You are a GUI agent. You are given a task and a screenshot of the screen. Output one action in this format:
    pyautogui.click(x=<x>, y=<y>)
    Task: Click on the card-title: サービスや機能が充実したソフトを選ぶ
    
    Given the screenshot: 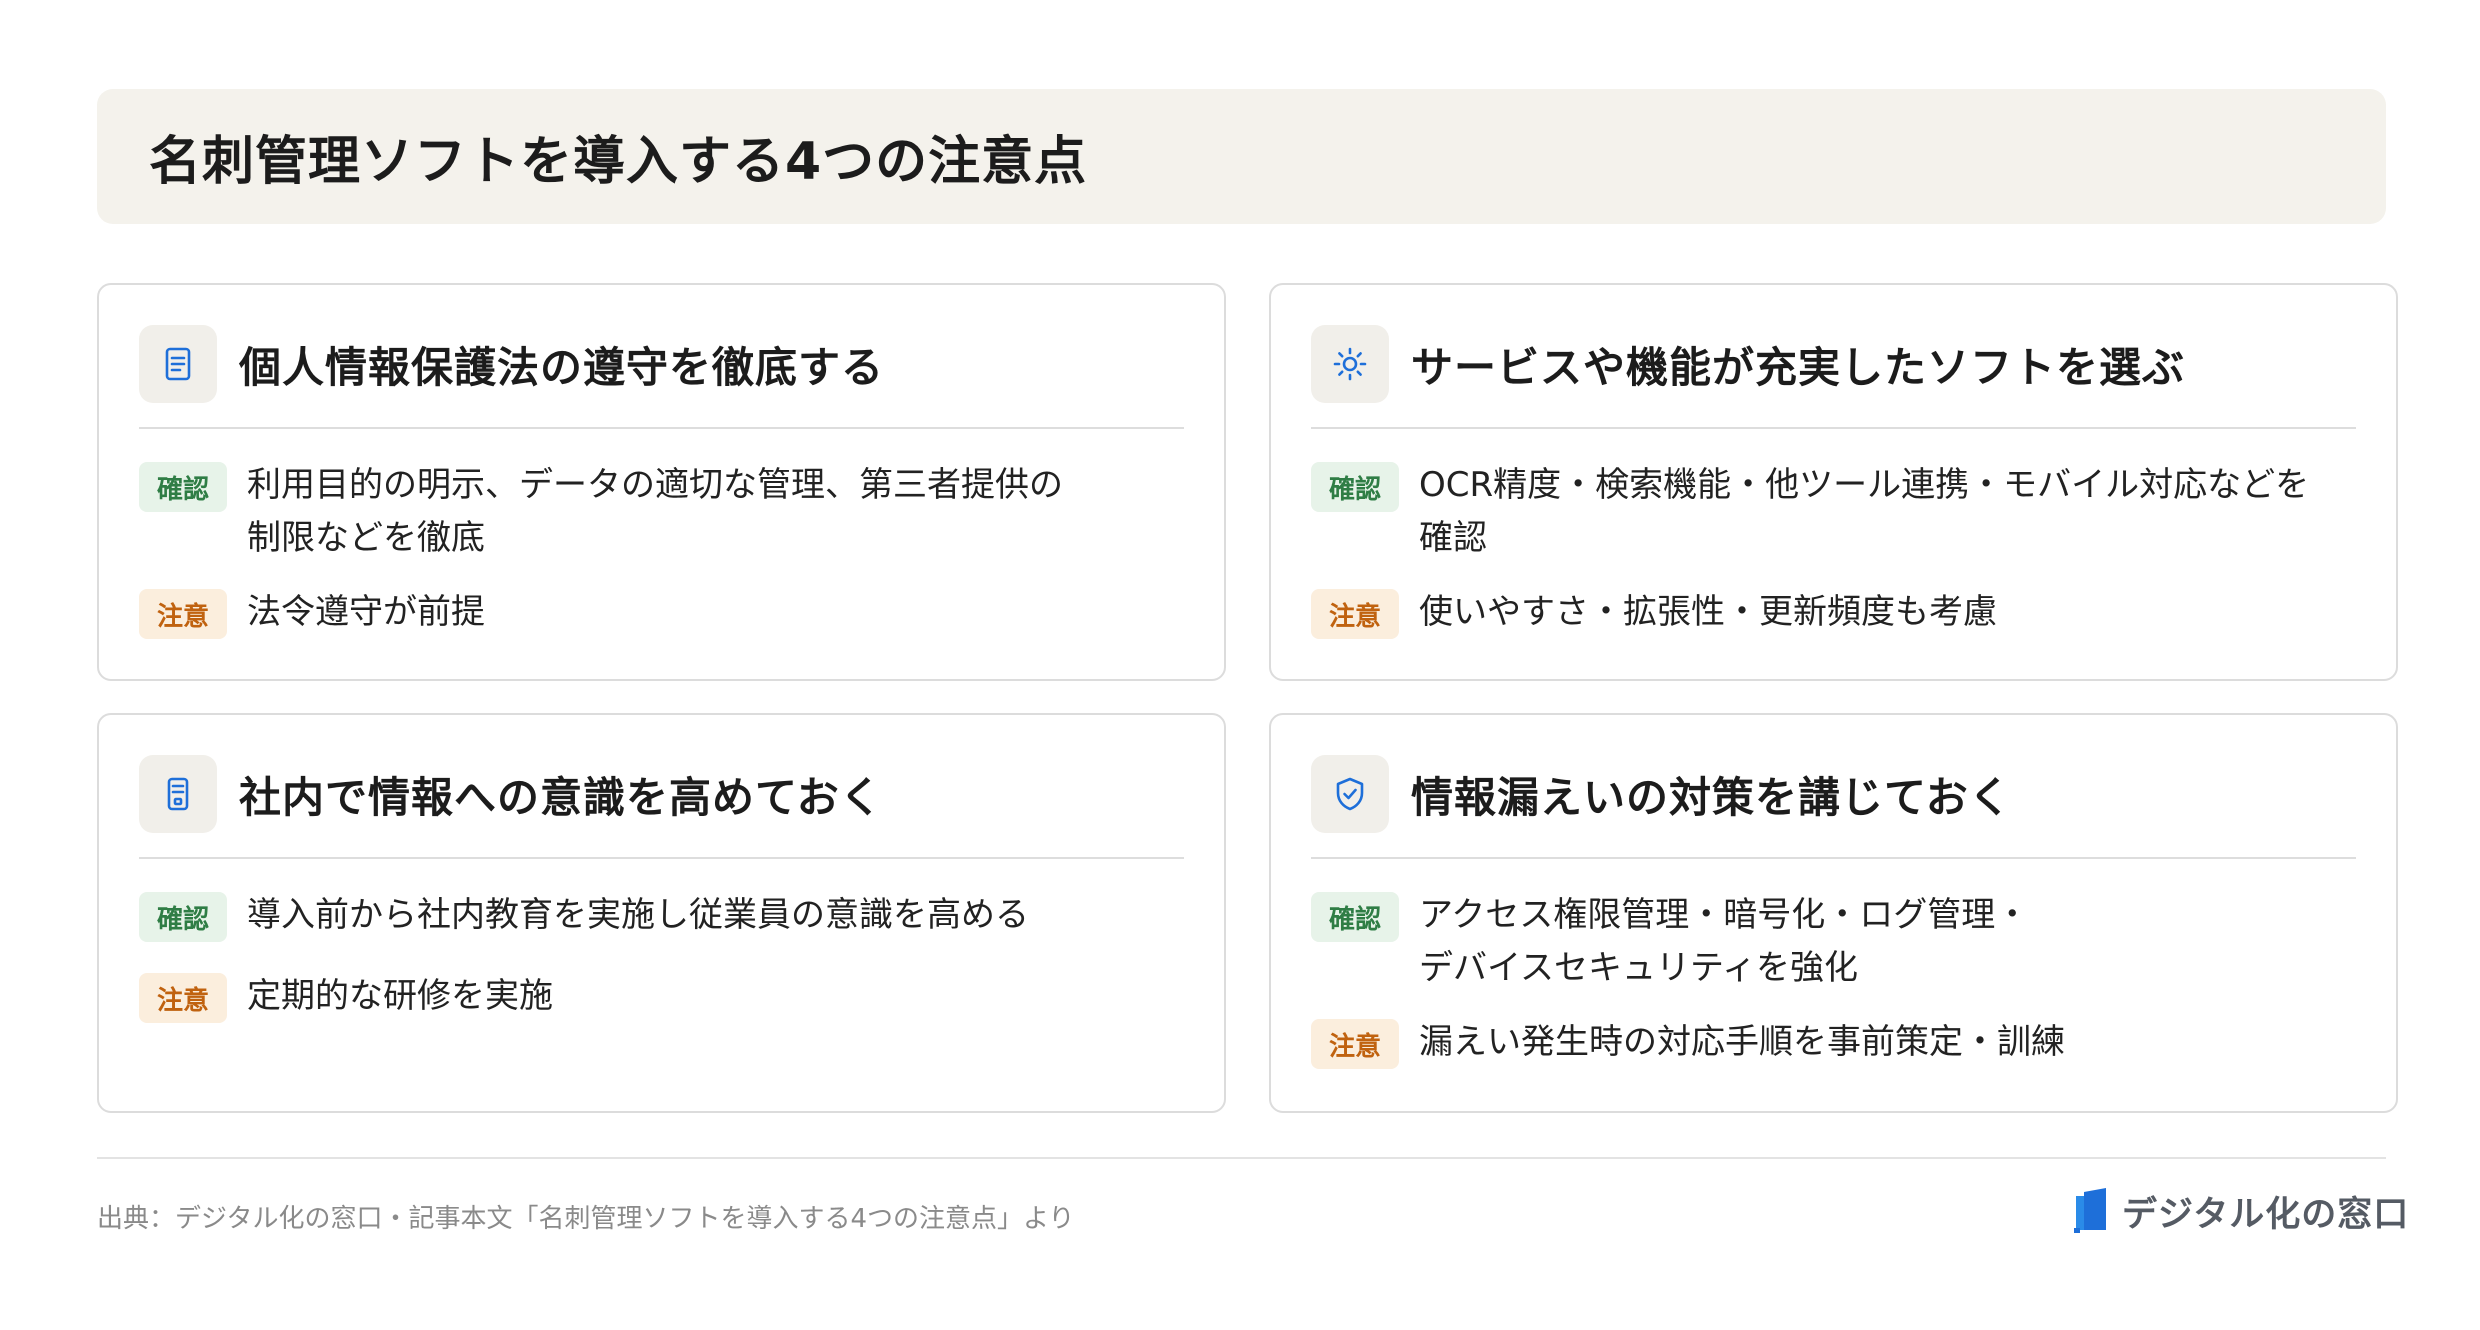 What is the action you would take?
    pyautogui.click(x=1798, y=367)
    